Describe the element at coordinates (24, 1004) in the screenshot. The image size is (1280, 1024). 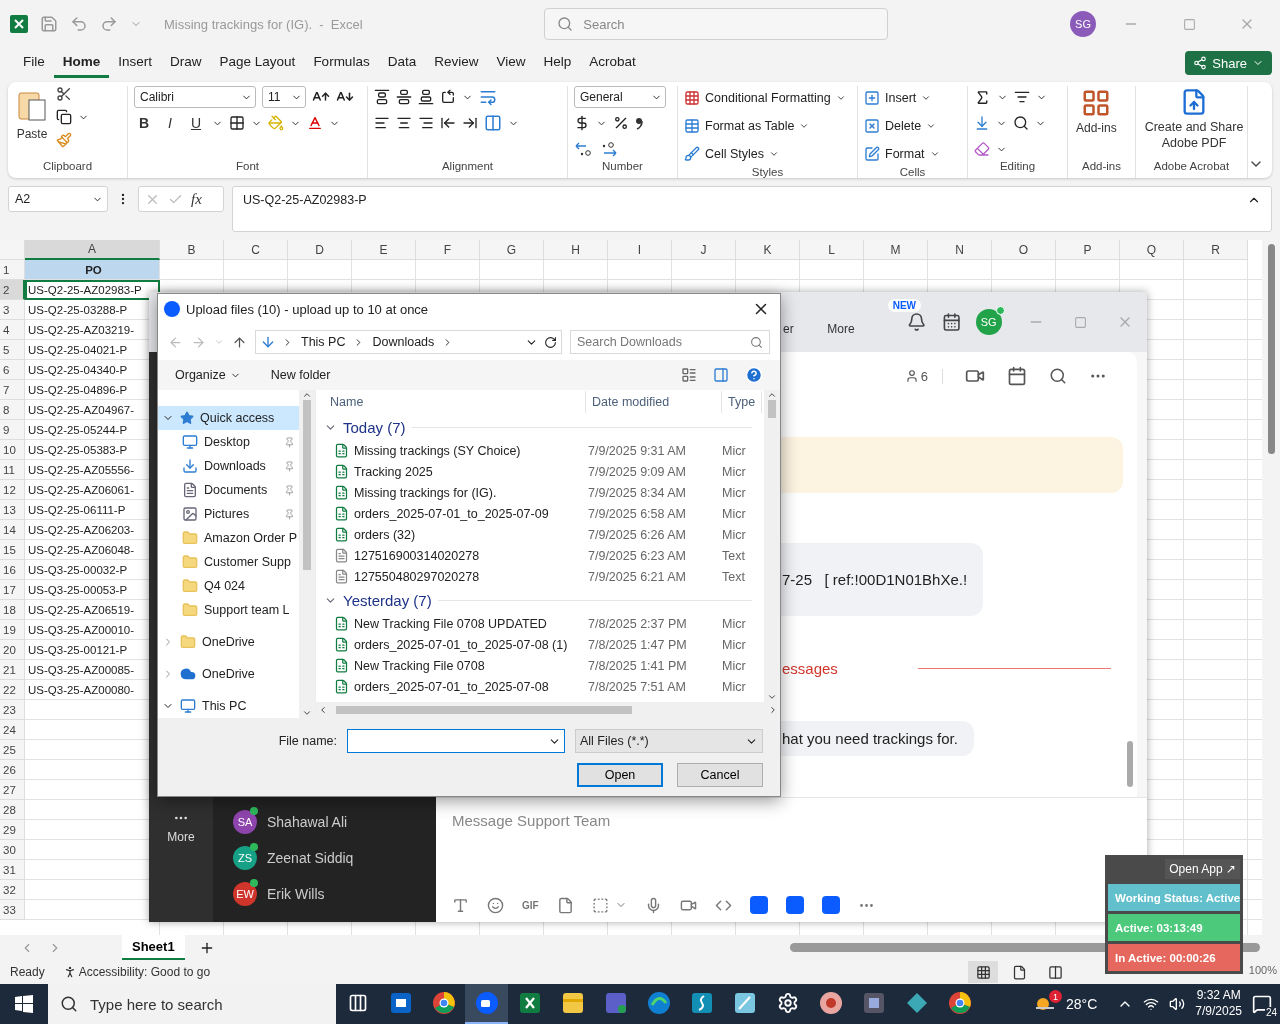
I see `windows-start-icon` at that location.